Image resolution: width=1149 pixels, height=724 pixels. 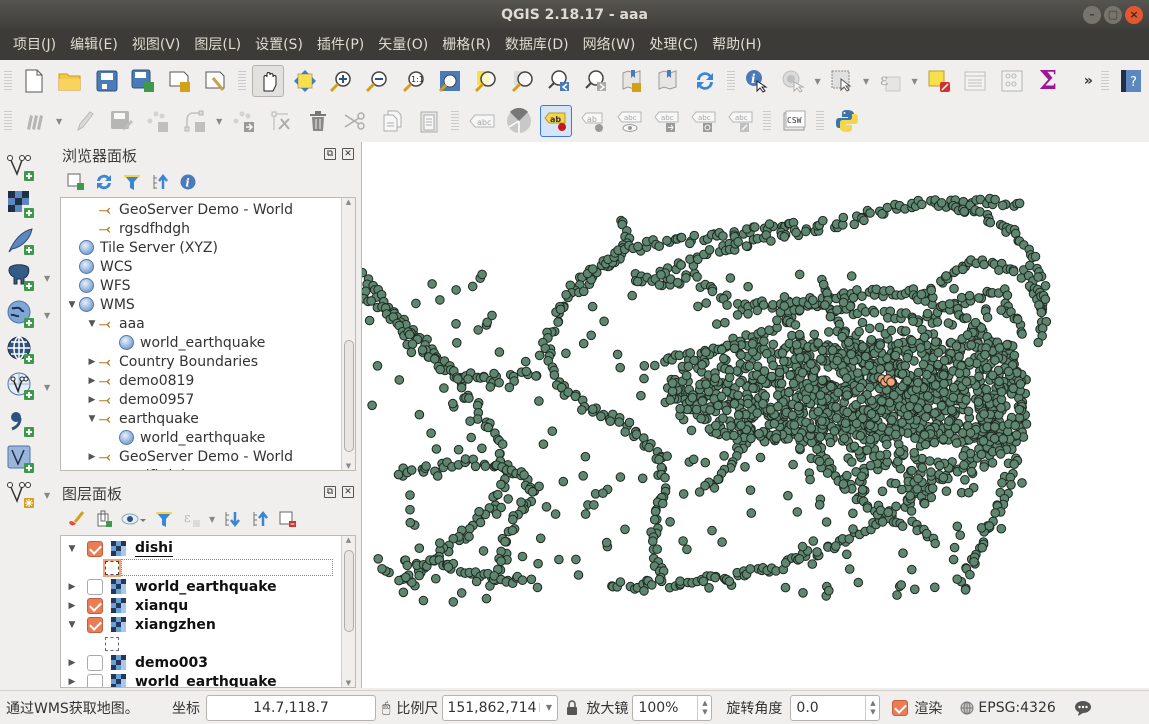 What do you see at coordinates (98, 285) in the screenshot?
I see `browser-item: WFS` at bounding box center [98, 285].